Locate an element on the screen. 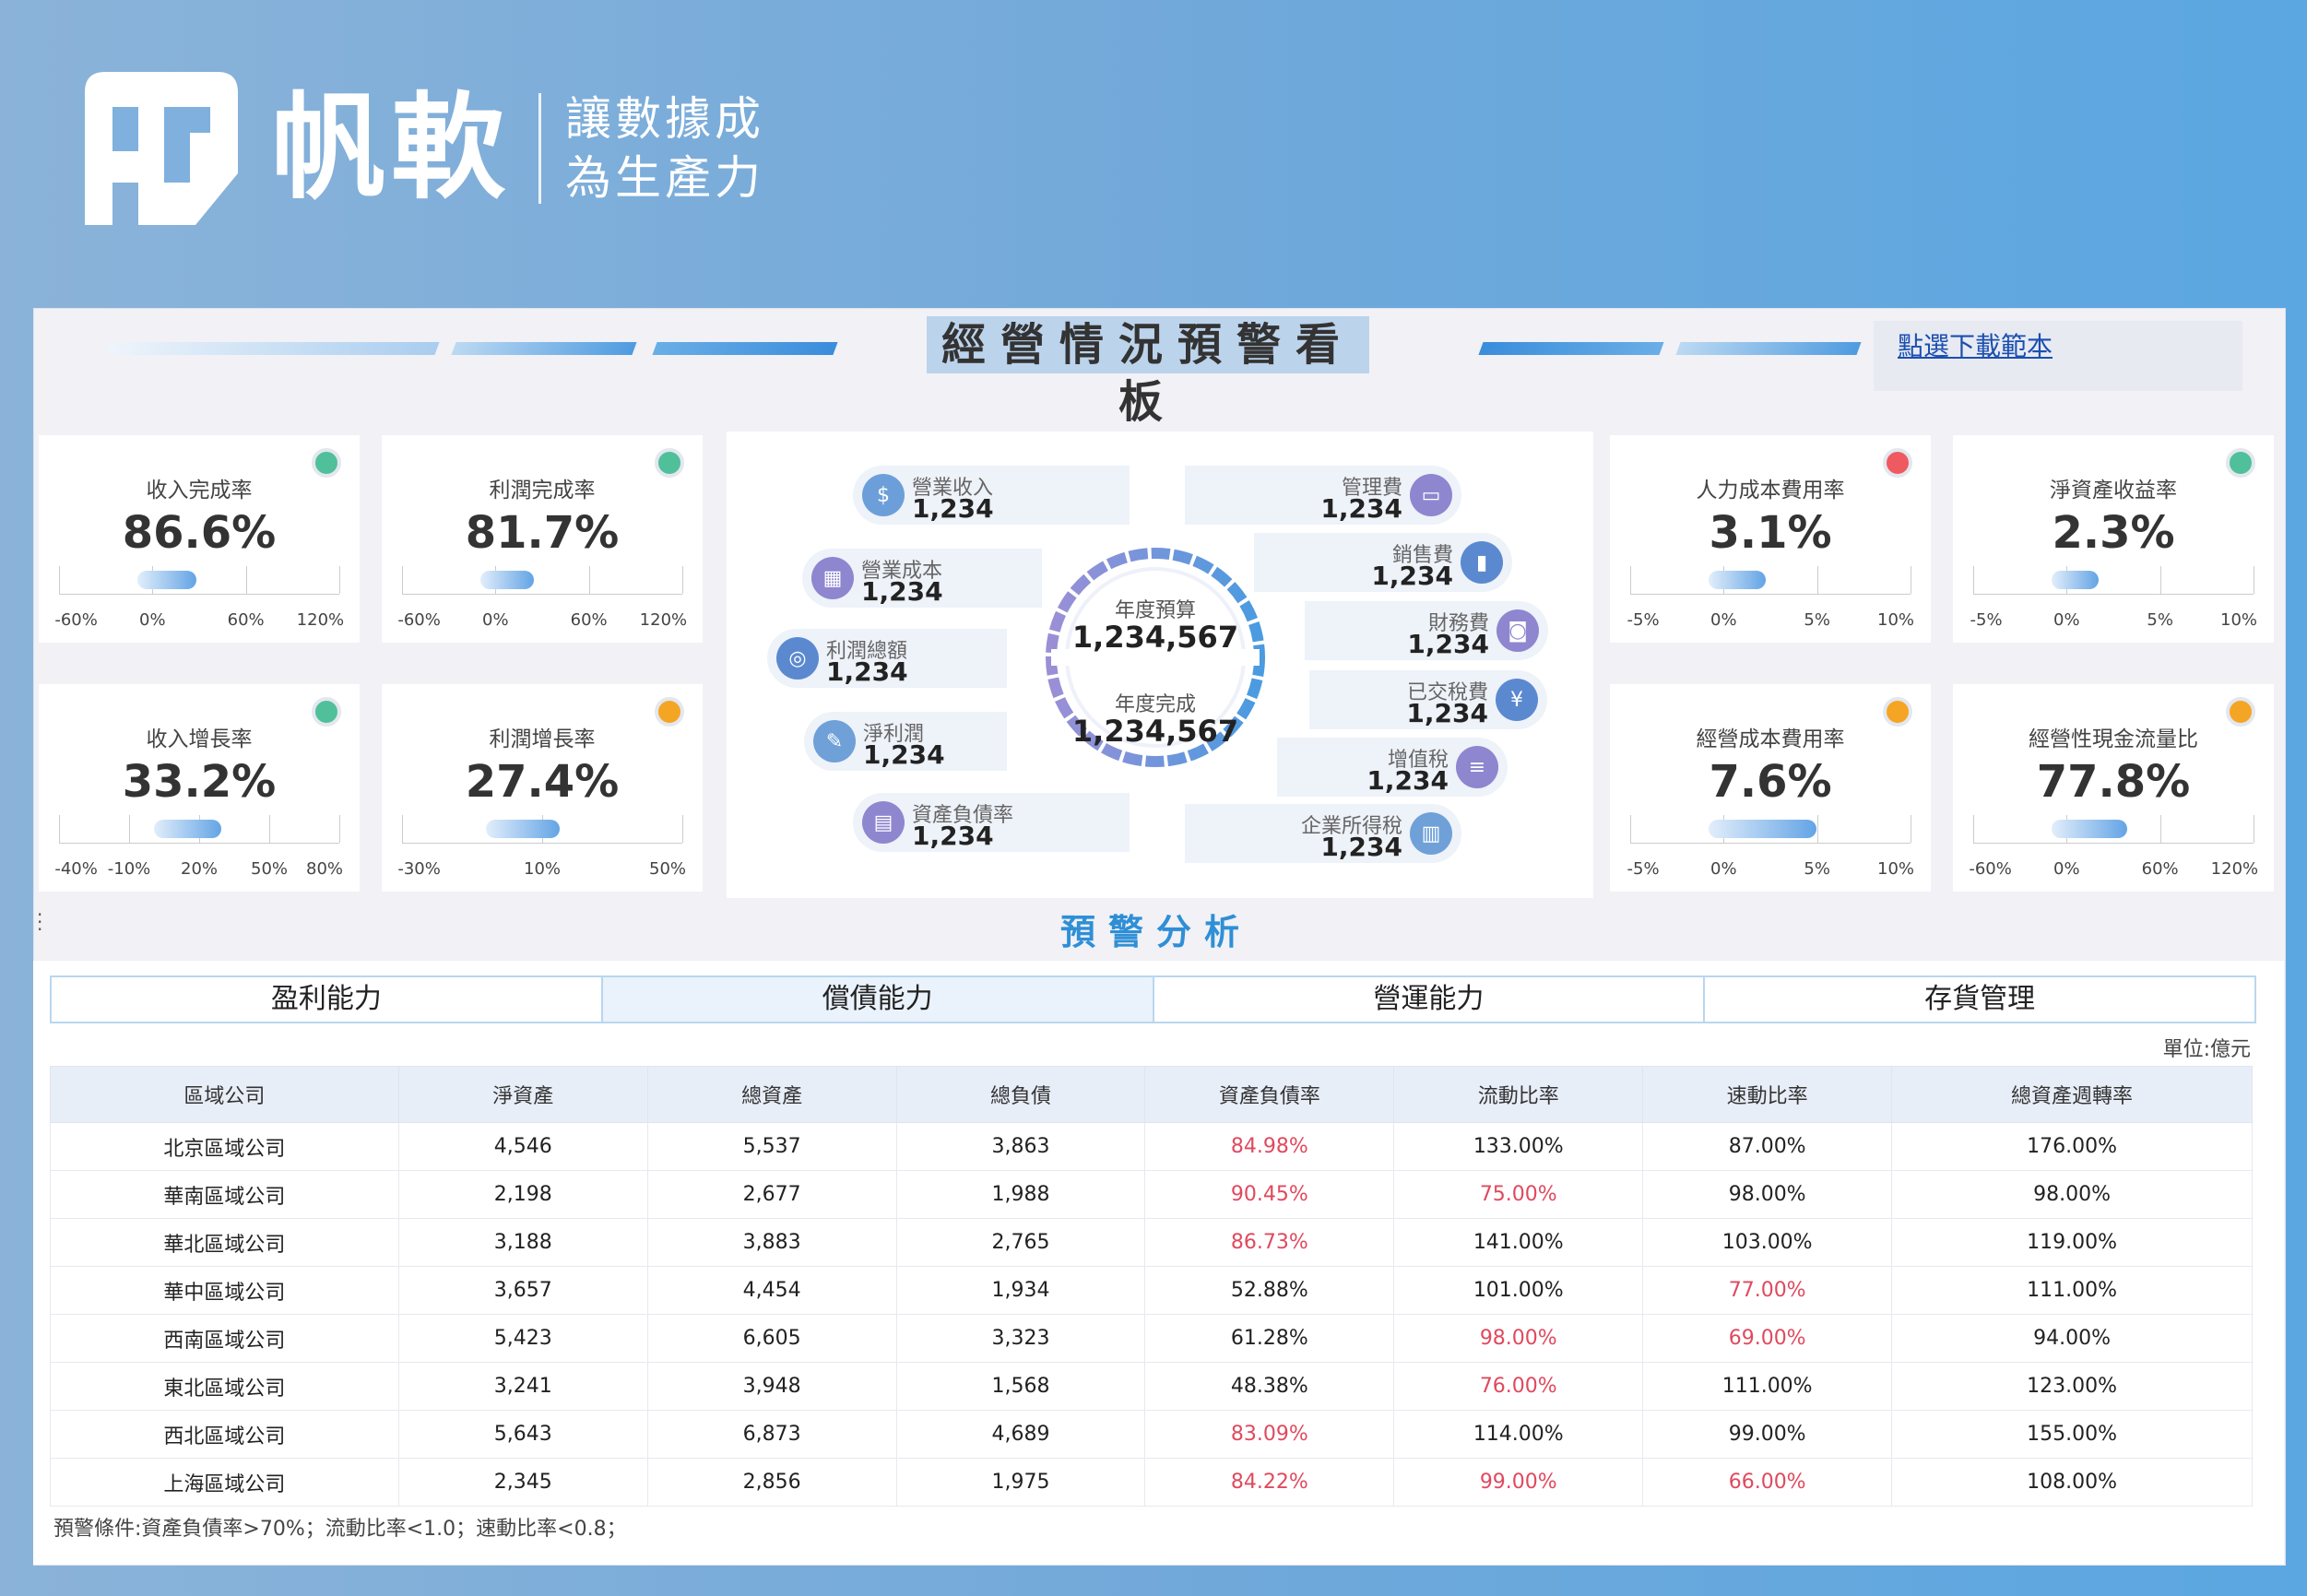 The width and height of the screenshot is (2307, 1596). fanruan-logo-icon is located at coordinates (161, 148).